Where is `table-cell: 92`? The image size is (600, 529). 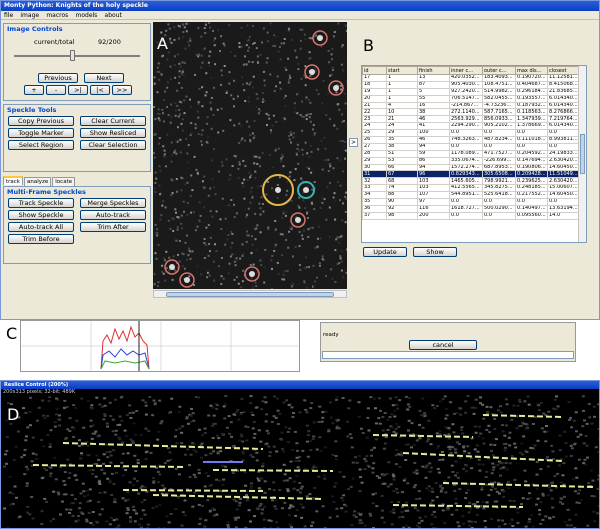
table-cell: 92 is located at coordinates (402, 208).